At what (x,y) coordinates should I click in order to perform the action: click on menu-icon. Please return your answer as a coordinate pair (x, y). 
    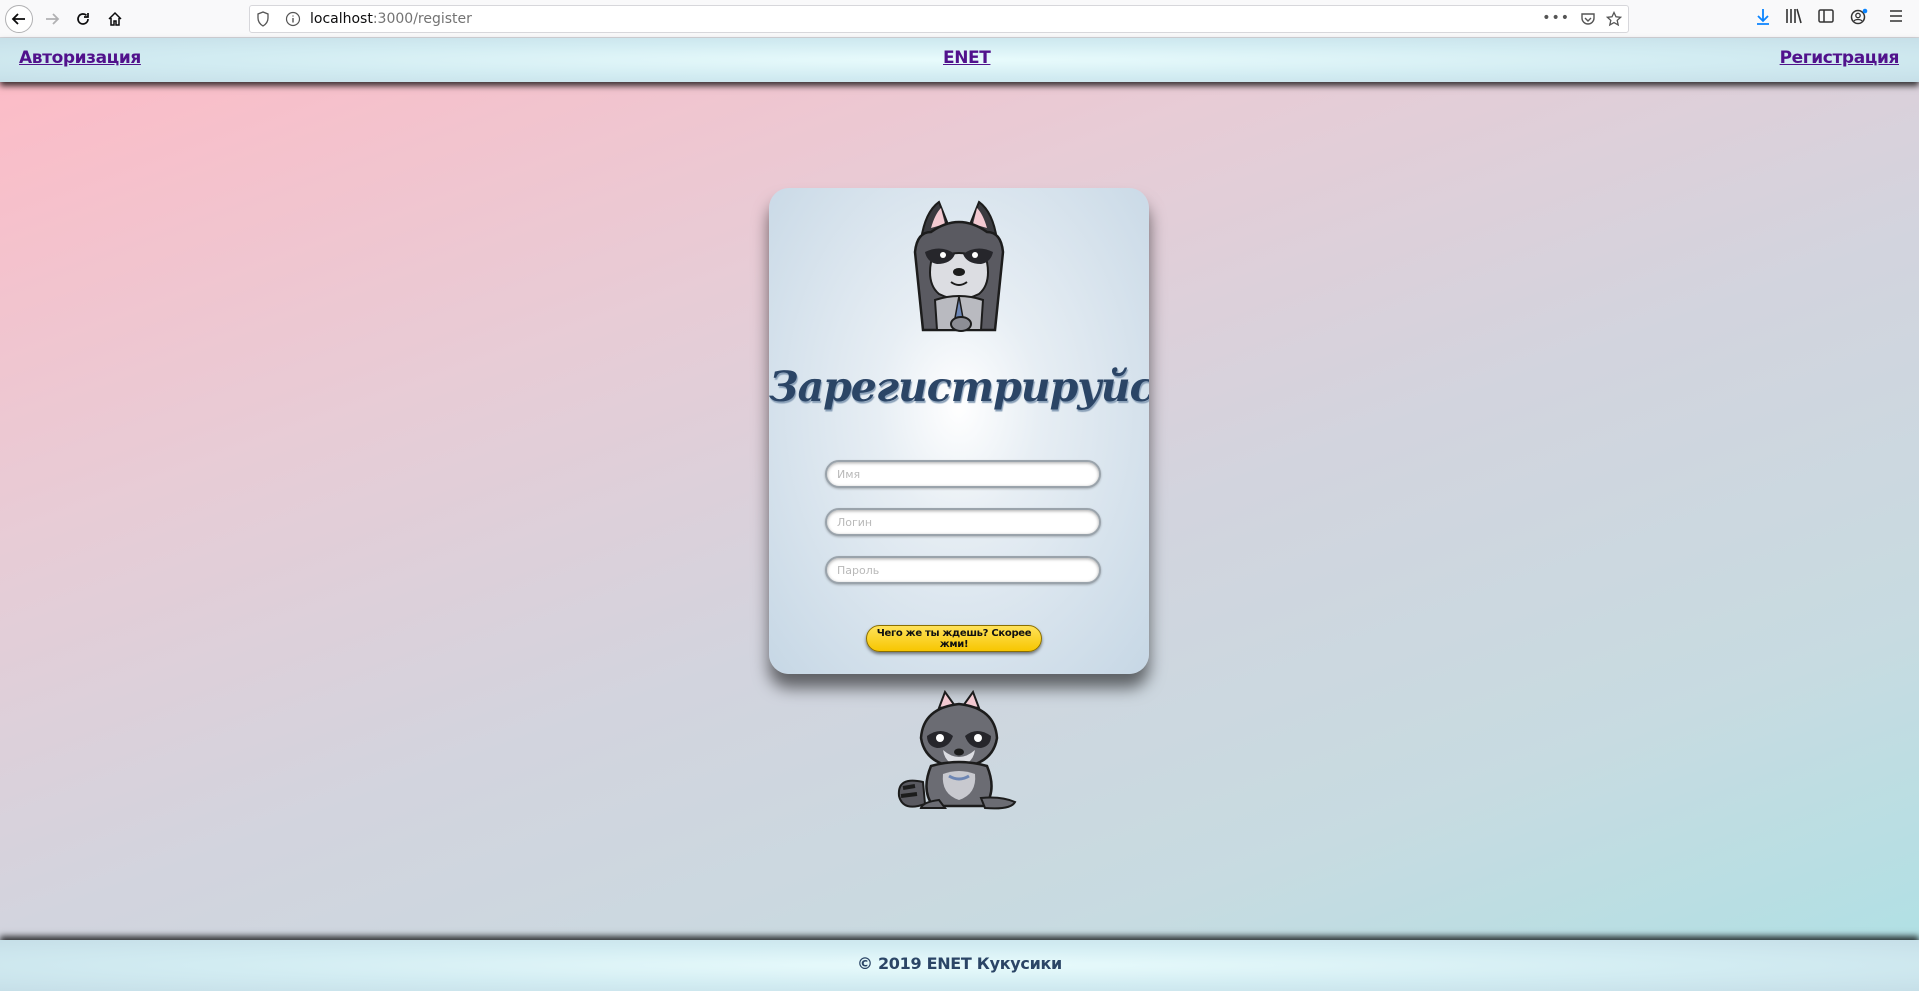
    Looking at the image, I should click on (1896, 18).